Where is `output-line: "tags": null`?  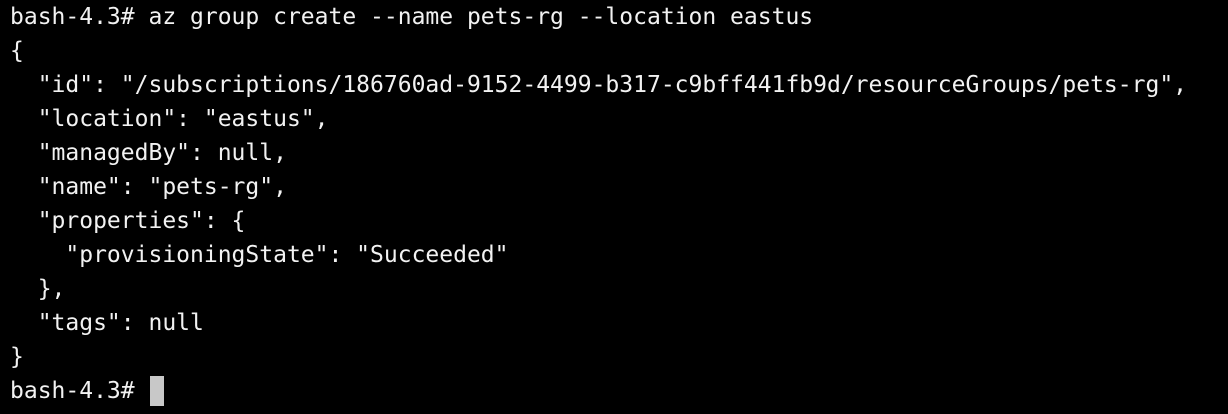
output-line: "tags": null is located at coordinates (107, 323).